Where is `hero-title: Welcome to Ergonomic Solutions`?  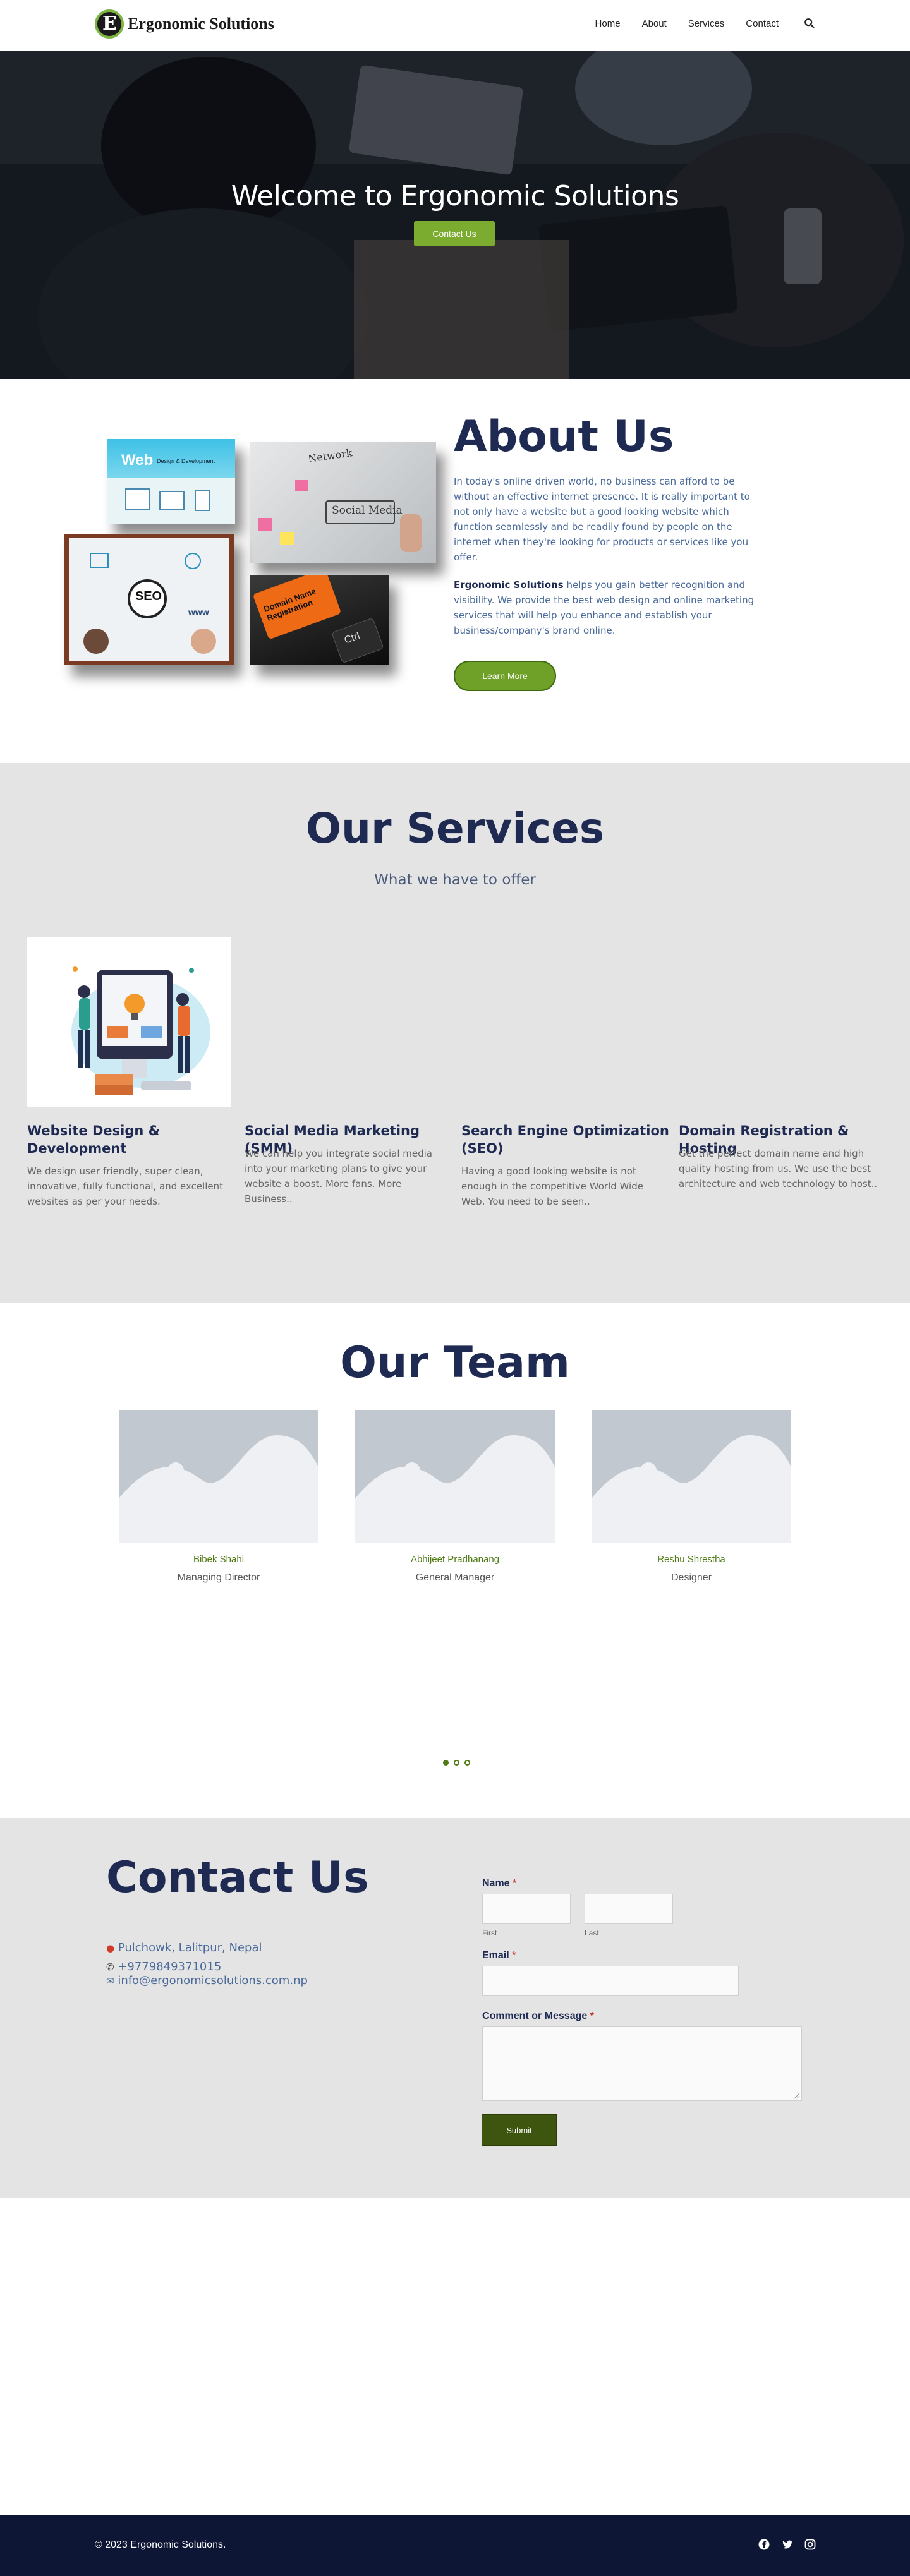 hero-title: Welcome to Ergonomic Solutions is located at coordinates (455, 196).